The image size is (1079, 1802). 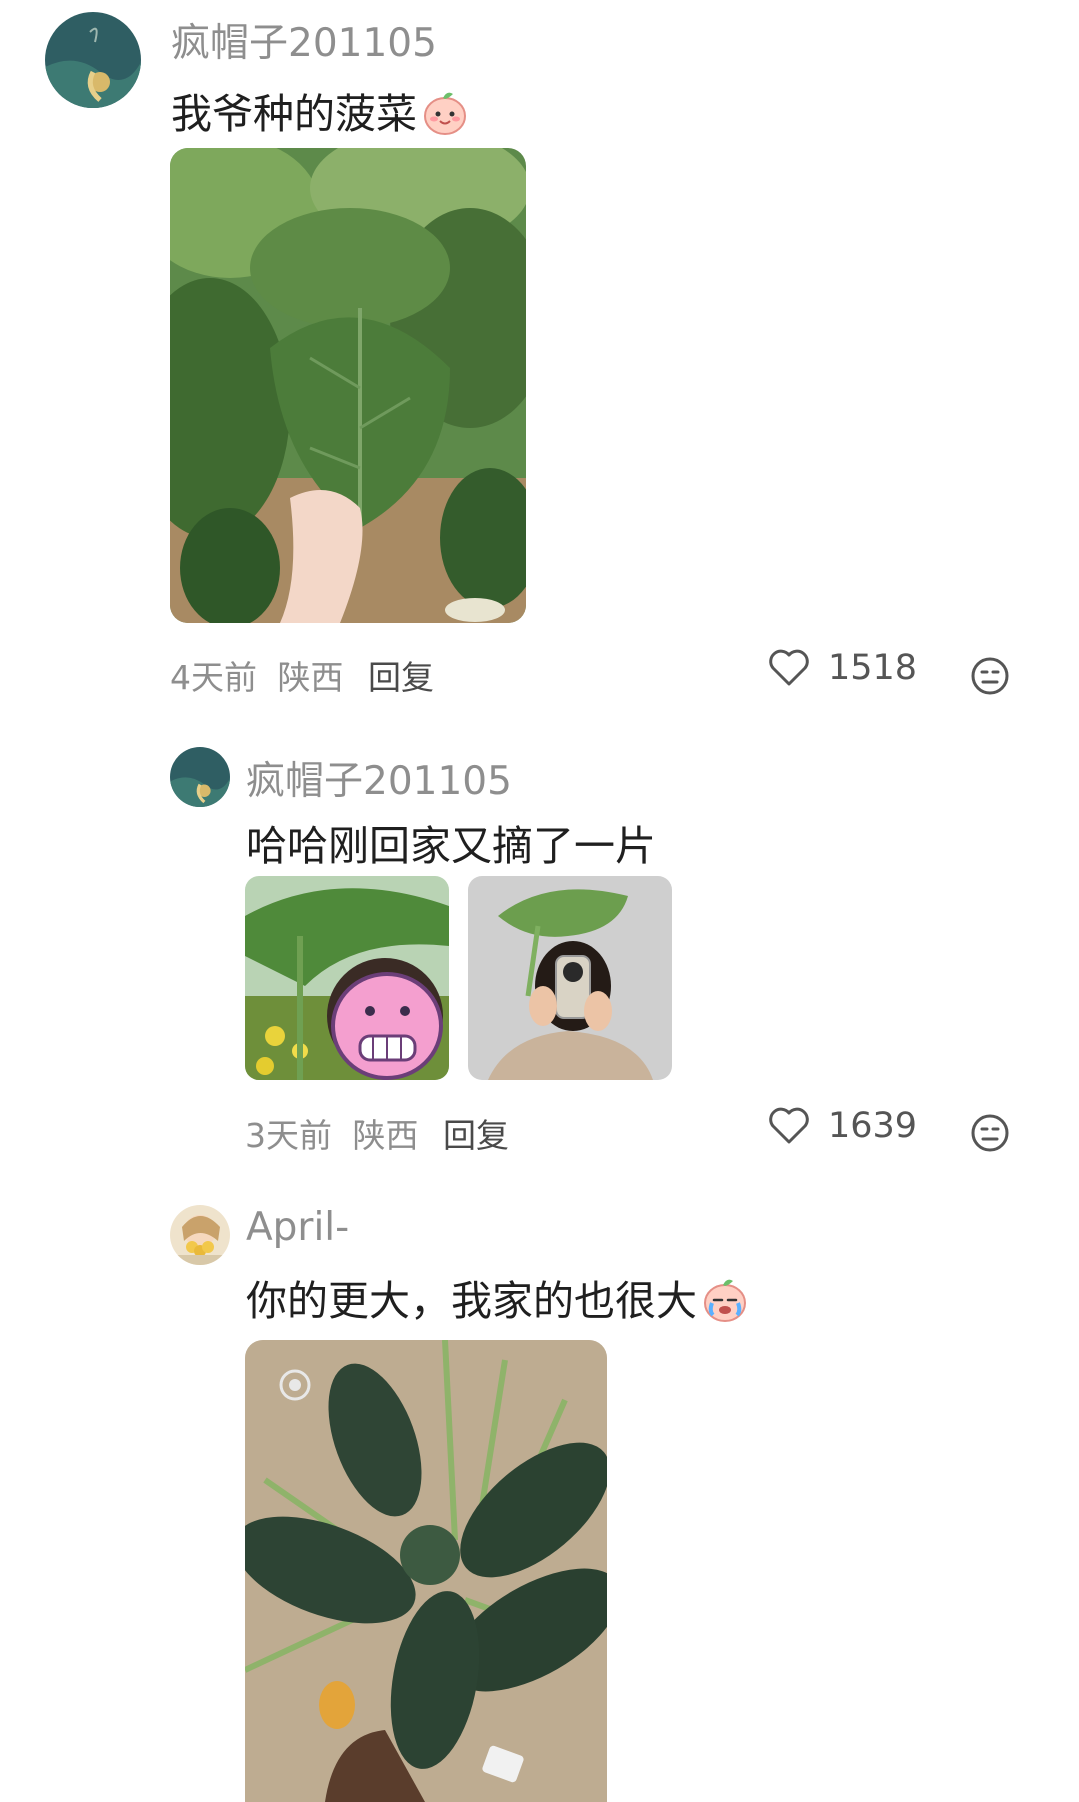 I want to click on like-button: 1639, so click(x=842, y=1126).